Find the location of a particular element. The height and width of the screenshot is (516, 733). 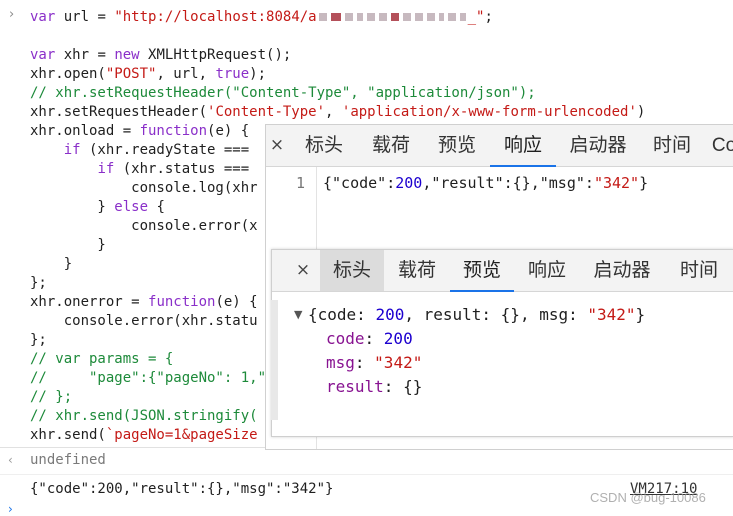

code-token: console.log(xhr is located at coordinates (144, 188).